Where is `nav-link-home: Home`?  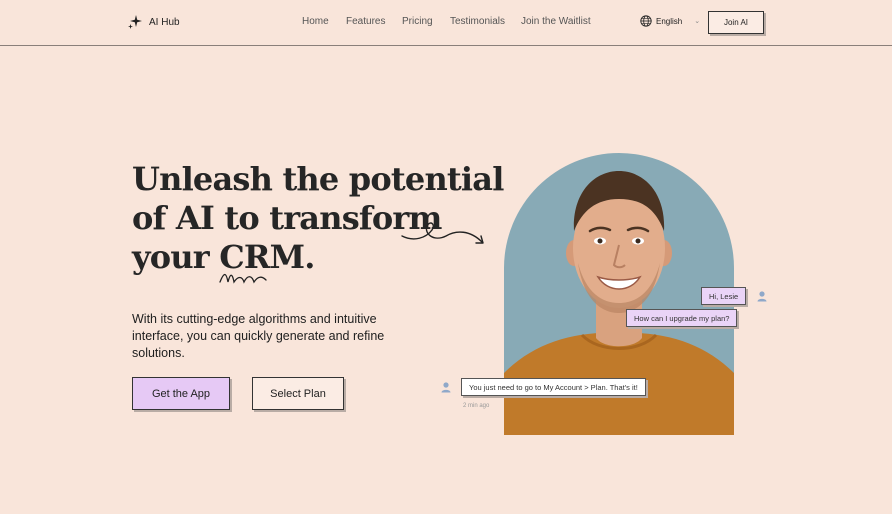
nav-link-home: Home is located at coordinates (315, 21).